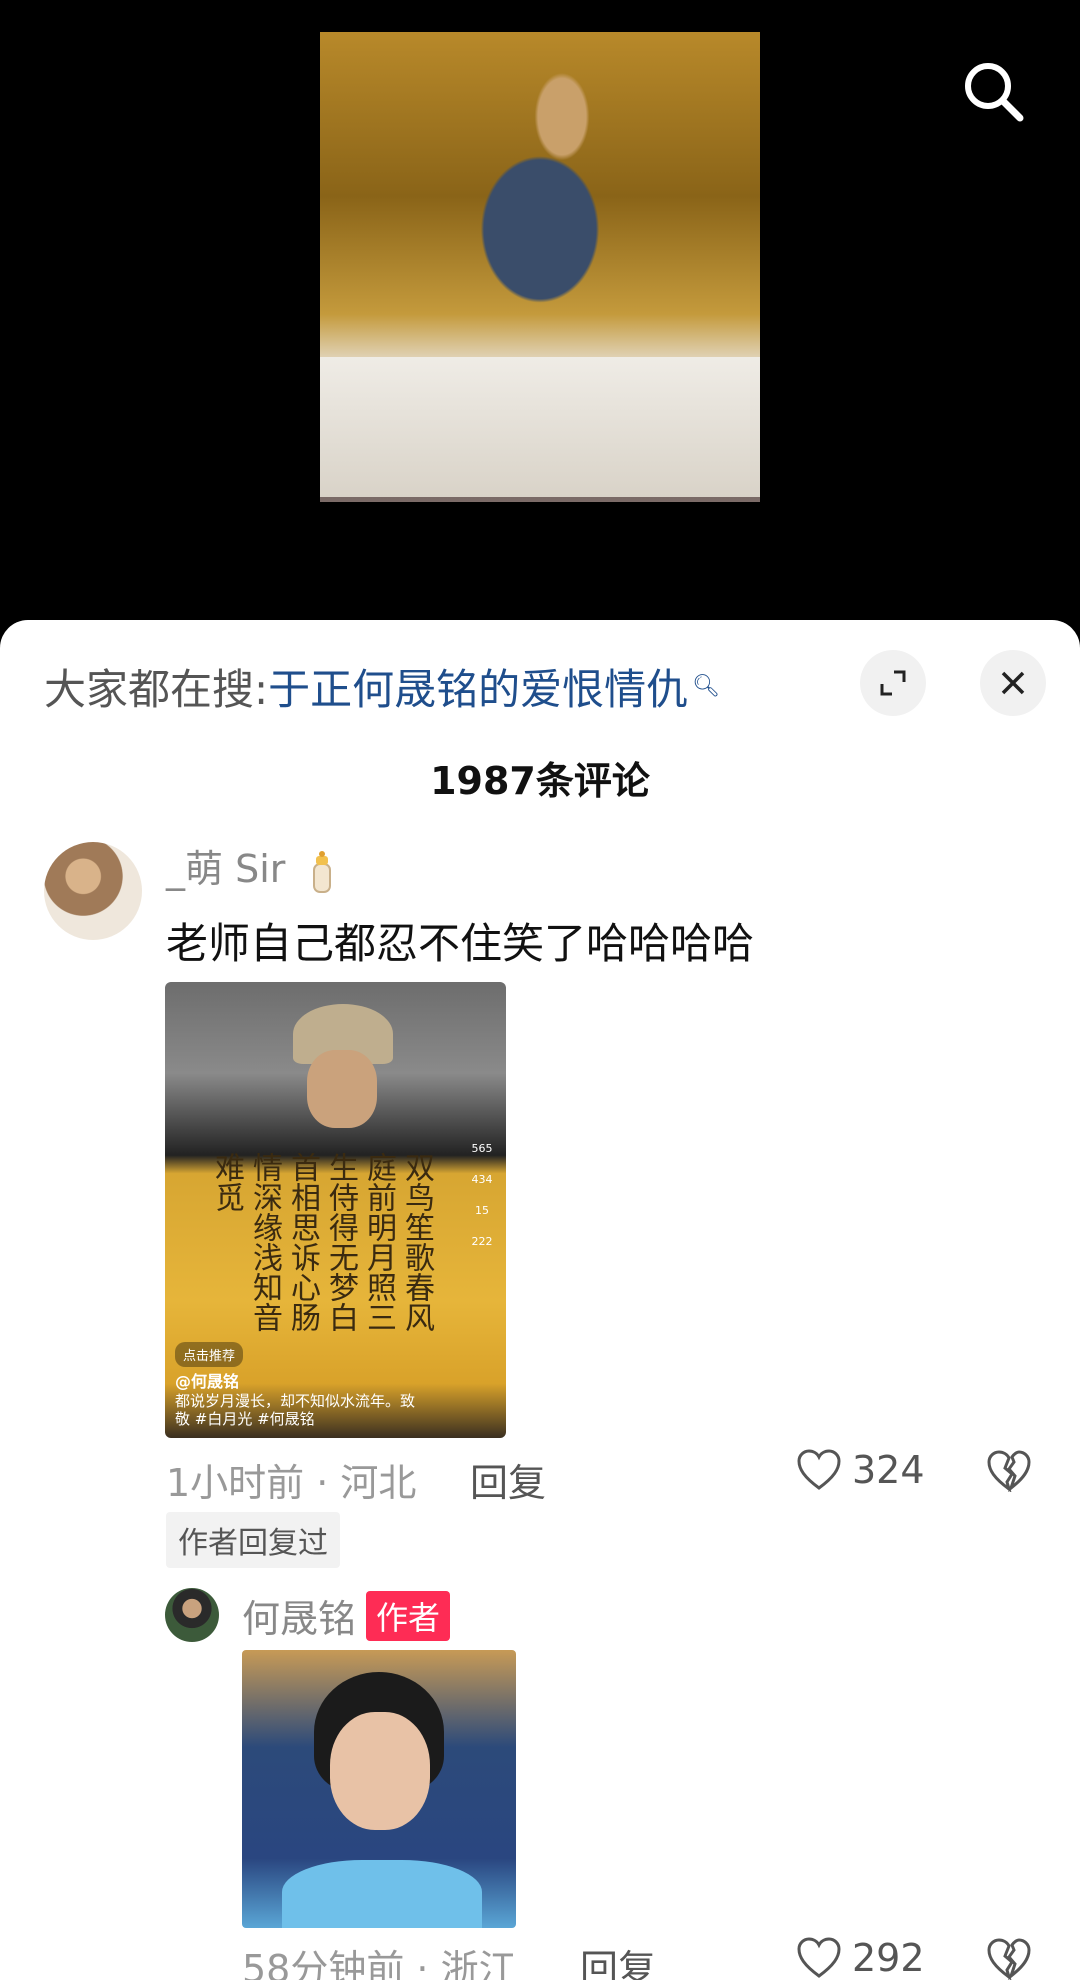 This screenshot has width=1080, height=1980. Describe the element at coordinates (888, 1470) in the screenshot. I see `like-count: 324` at that location.